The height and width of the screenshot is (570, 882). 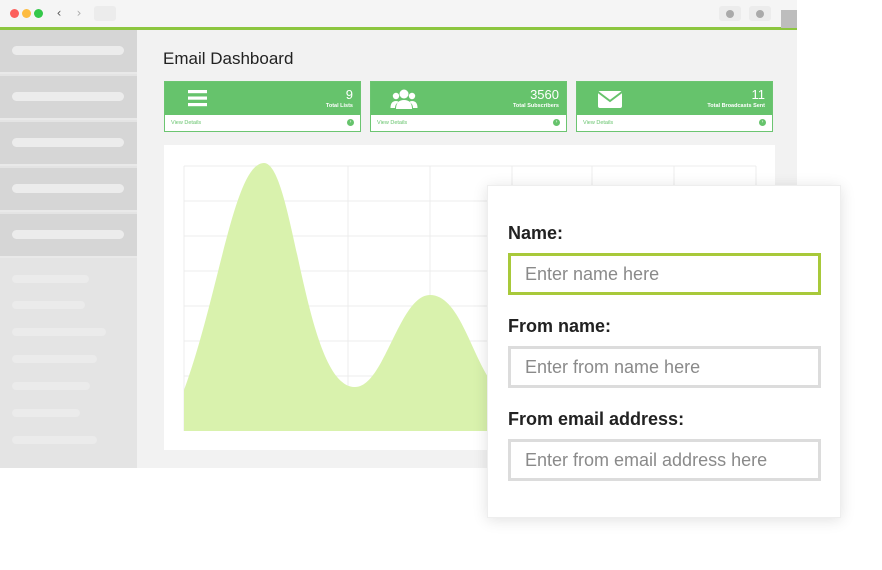 I want to click on close-dot-icon, so click(x=14, y=13).